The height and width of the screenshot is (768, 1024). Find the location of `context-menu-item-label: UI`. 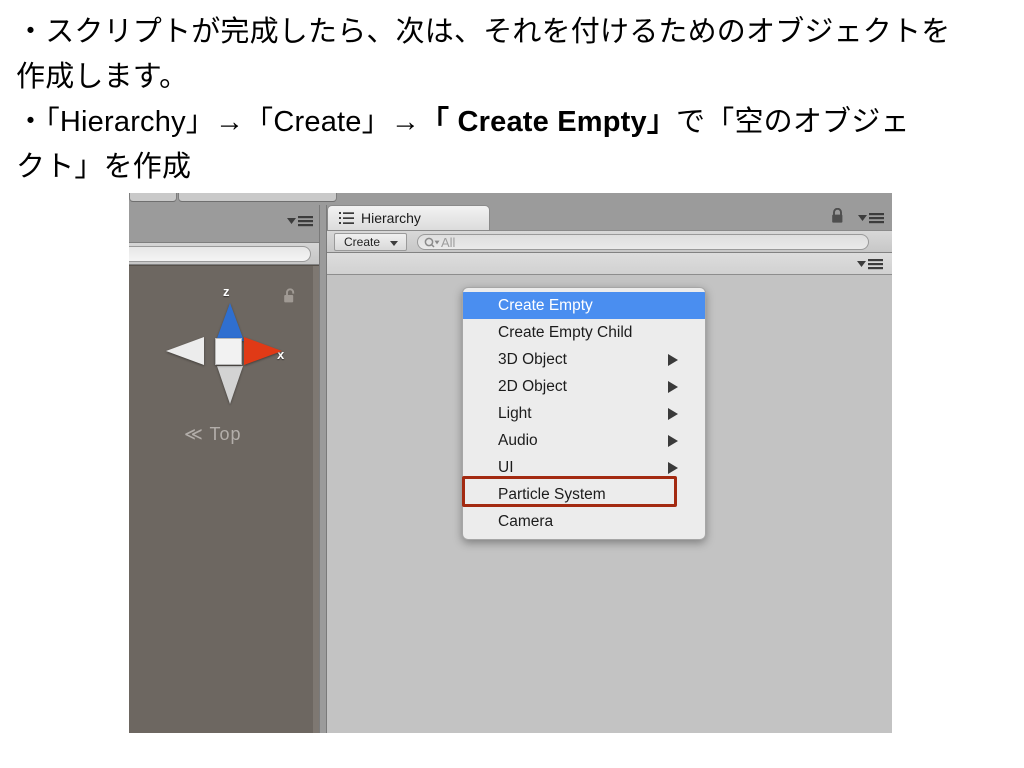

context-menu-item-label: UI is located at coordinates (506, 467).